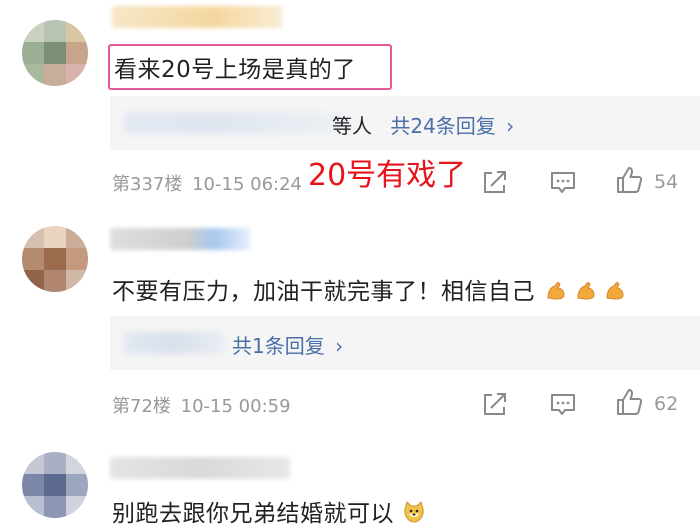  Describe the element at coordinates (278, 346) in the screenshot. I see `view-replies-link: 共1条回复` at that location.